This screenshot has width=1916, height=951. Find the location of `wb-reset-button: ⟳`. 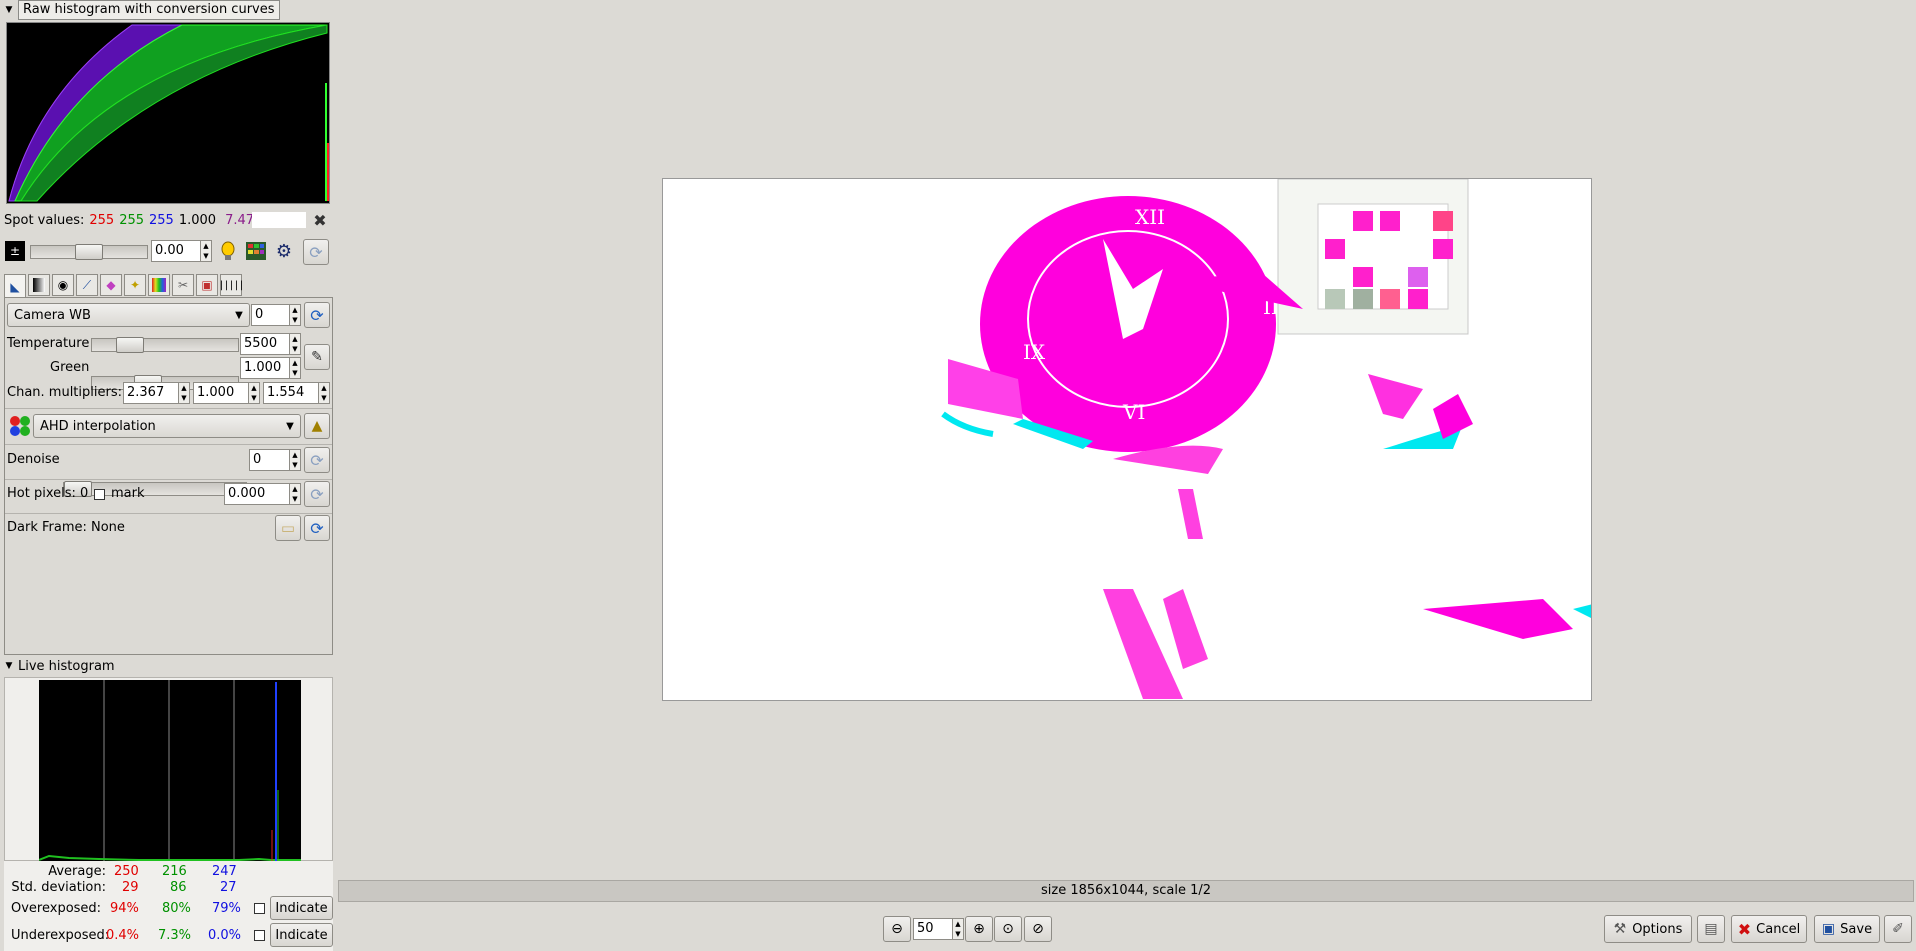

wb-reset-button: ⟳ is located at coordinates (317, 315).